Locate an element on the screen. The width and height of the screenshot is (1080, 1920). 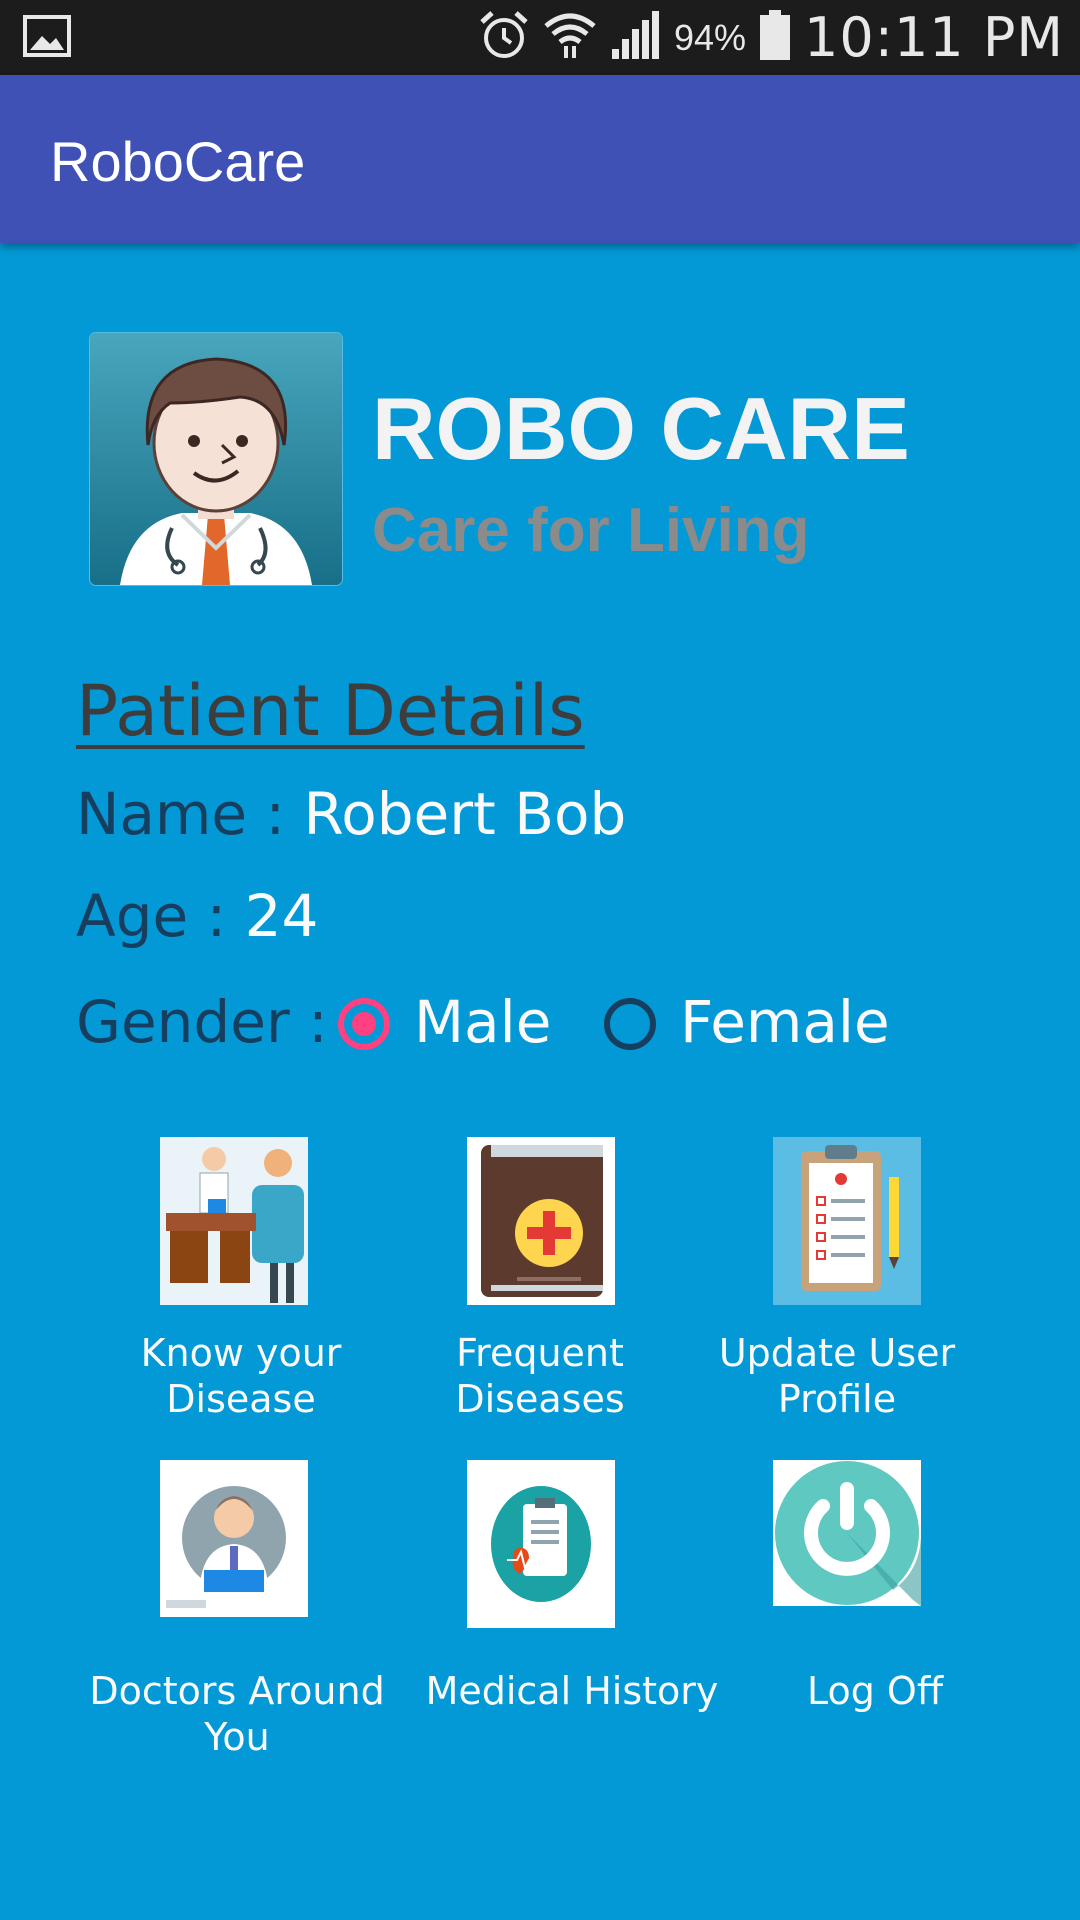
medical-book-icon is located at coordinates (541, 1221).